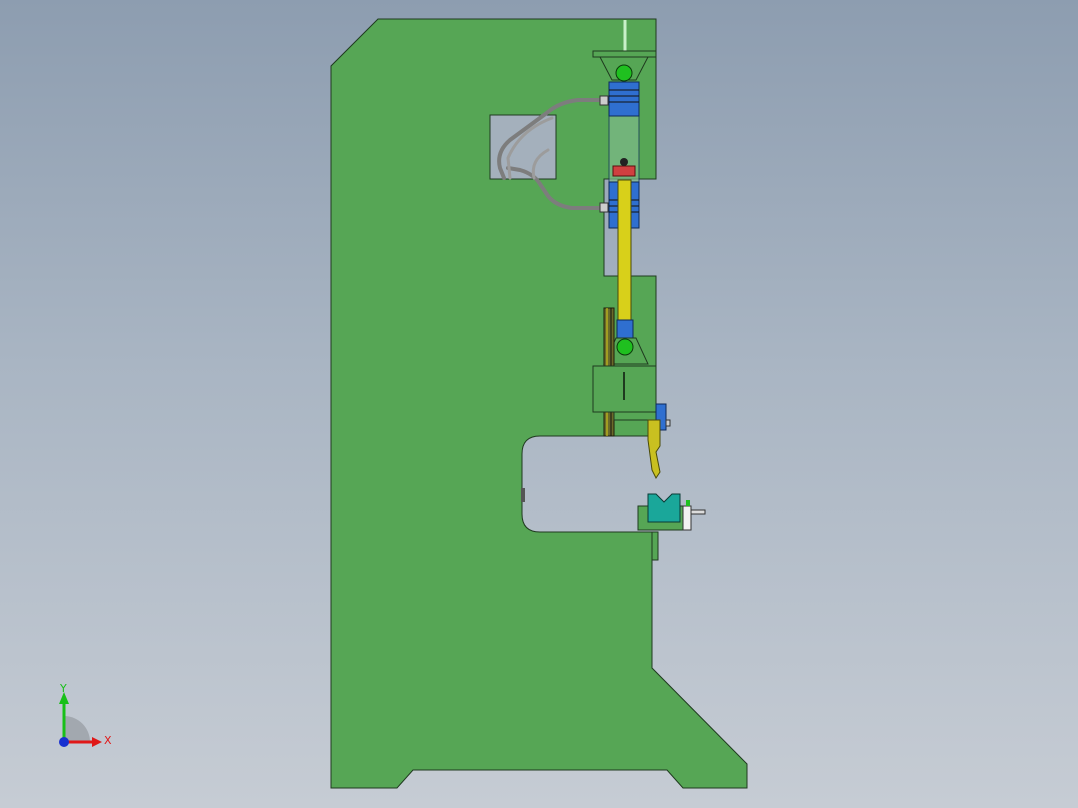 The width and height of the screenshot is (1078, 808). I want to click on view-orientation-triad: Y X, so click(84, 719).